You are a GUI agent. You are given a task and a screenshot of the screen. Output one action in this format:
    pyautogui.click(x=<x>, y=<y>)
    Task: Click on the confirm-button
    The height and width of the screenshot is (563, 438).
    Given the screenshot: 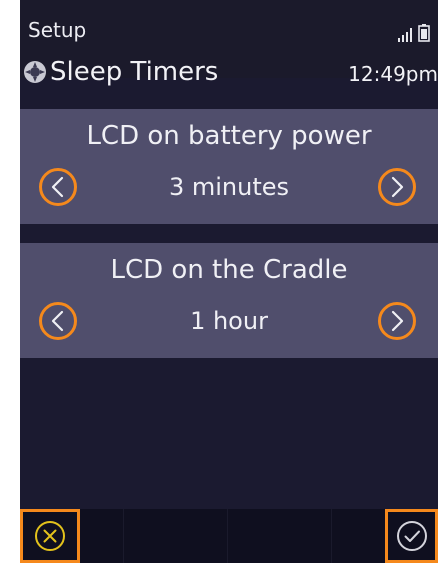 What is the action you would take?
    pyautogui.click(x=411, y=536)
    